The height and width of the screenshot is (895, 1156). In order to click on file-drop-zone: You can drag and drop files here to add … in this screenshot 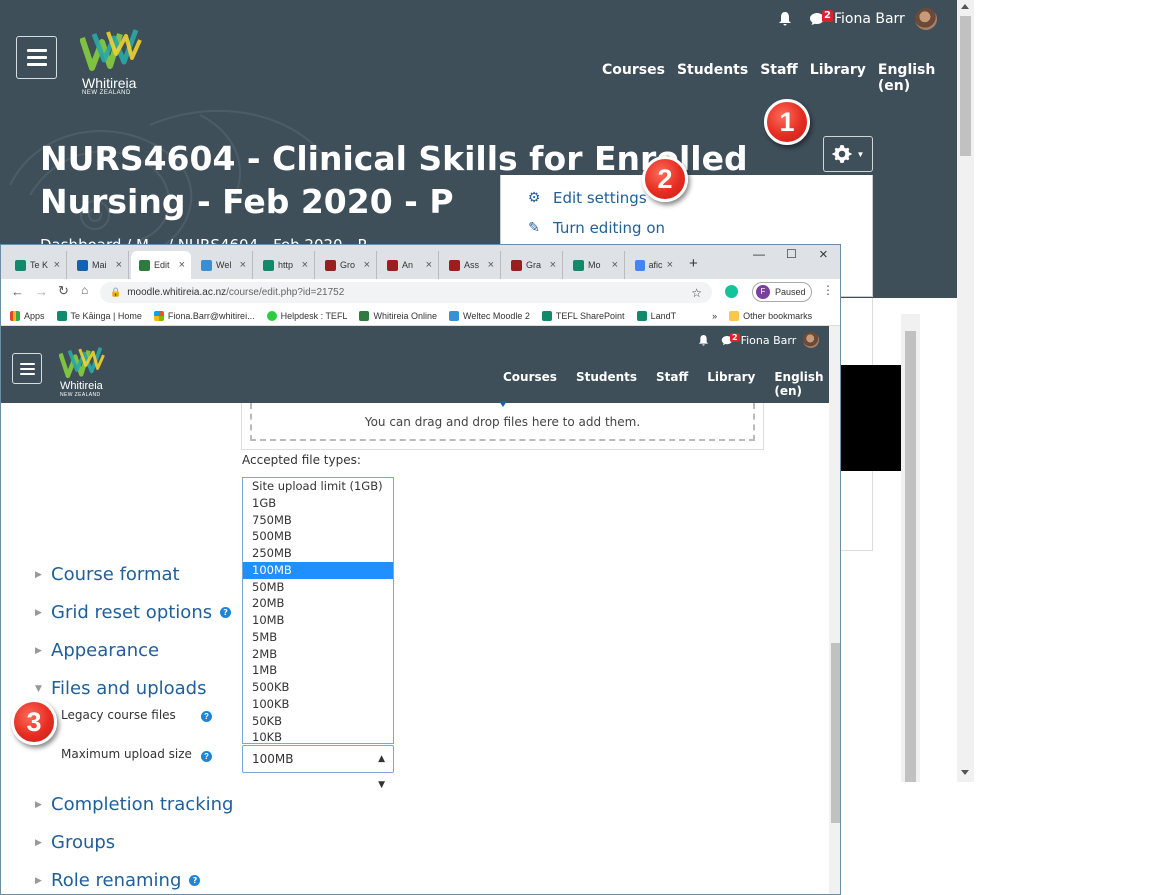, I will do `click(502, 422)`.